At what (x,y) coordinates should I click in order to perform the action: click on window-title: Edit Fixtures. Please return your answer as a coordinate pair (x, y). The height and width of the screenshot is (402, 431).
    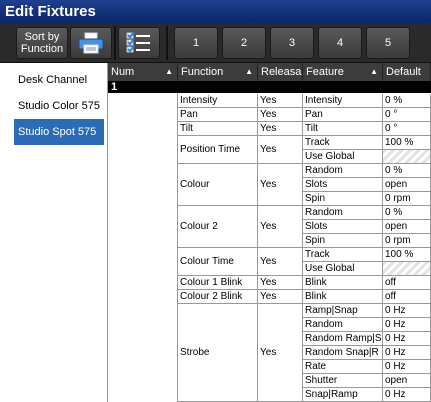
    Looking at the image, I should click on (215, 11).